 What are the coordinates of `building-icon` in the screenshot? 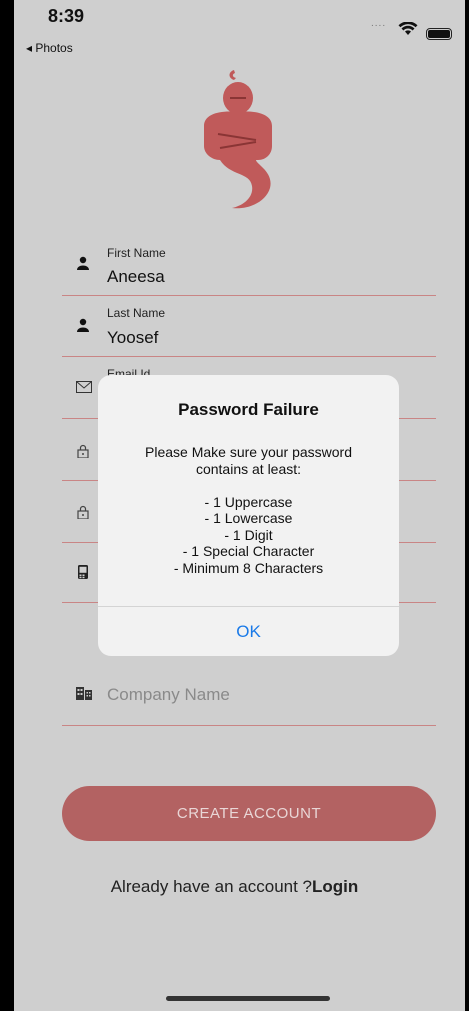 It's located at (84, 693).